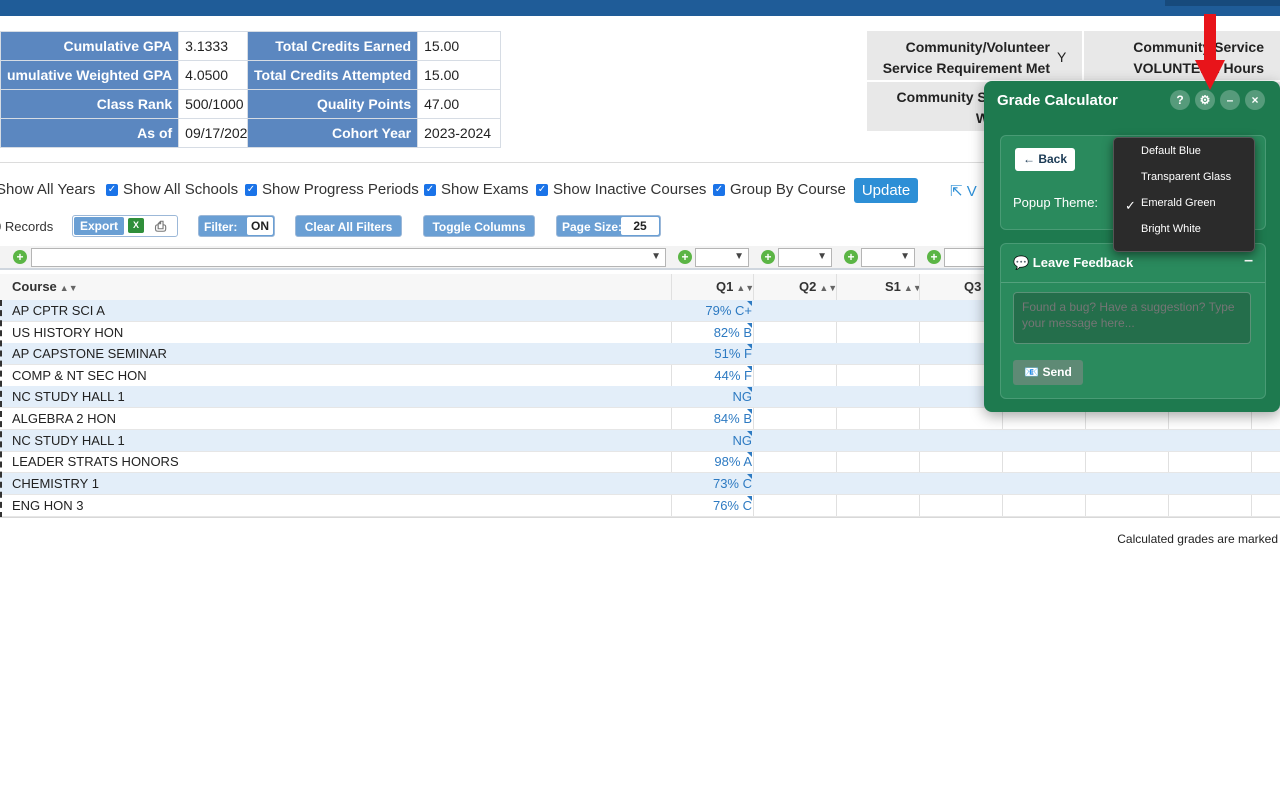 This screenshot has height=800, width=1280. Describe the element at coordinates (621, 189) in the screenshot. I see `show-inactive-courses-option: ✓ Show Inactive Courses` at that location.